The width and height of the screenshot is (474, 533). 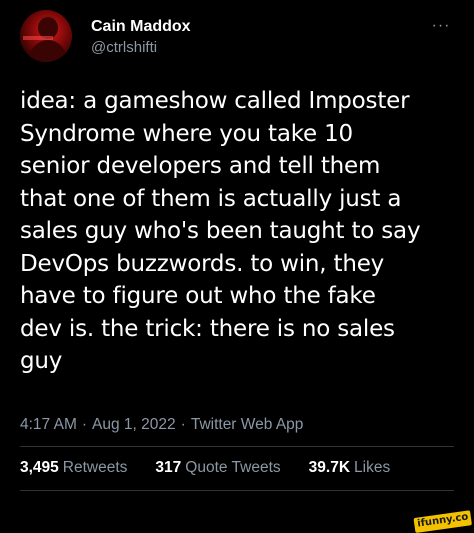 What do you see at coordinates (441, 26) in the screenshot?
I see `ellipsis-icon: ···` at bounding box center [441, 26].